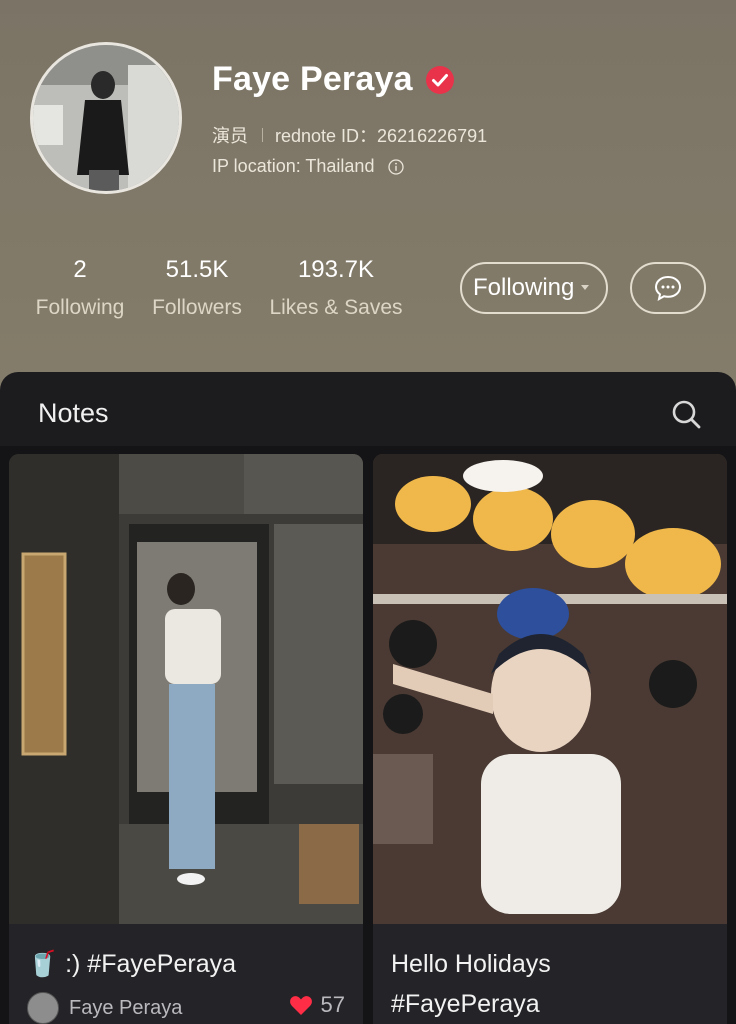 This screenshot has width=736, height=1024. What do you see at coordinates (80, 307) in the screenshot?
I see `stat-label: Following` at bounding box center [80, 307].